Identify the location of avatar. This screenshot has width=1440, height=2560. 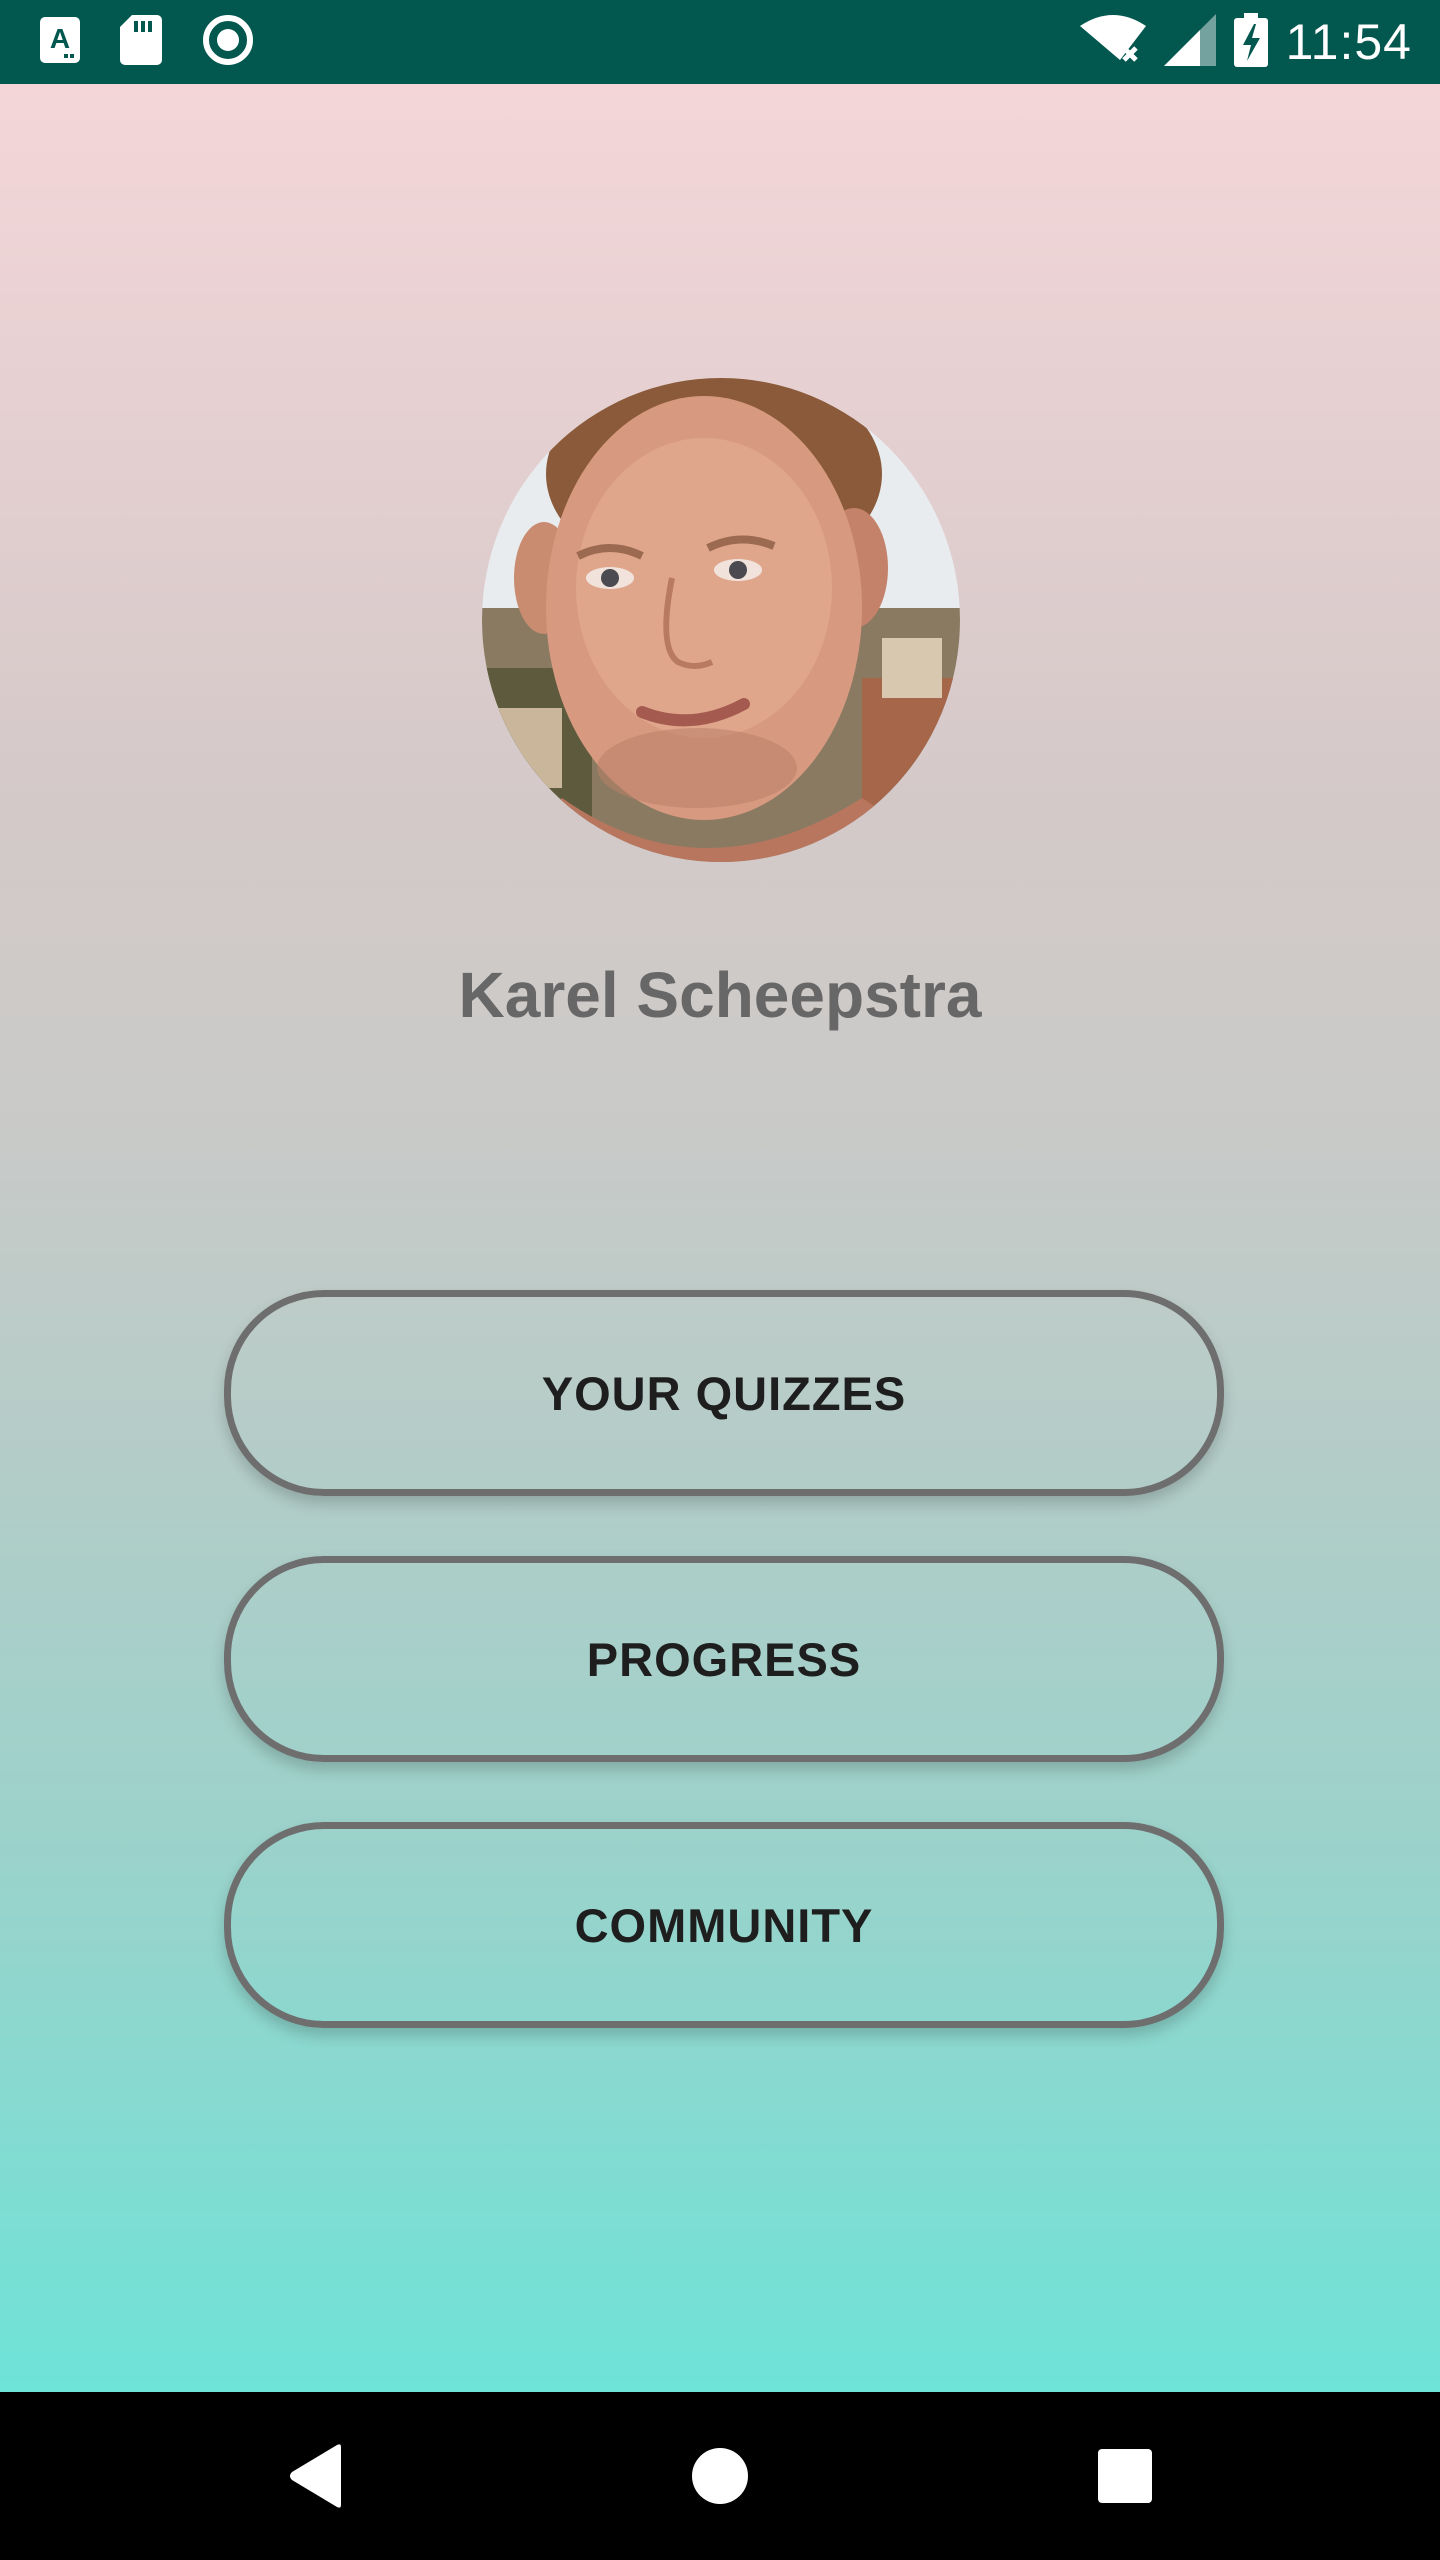
(721, 620).